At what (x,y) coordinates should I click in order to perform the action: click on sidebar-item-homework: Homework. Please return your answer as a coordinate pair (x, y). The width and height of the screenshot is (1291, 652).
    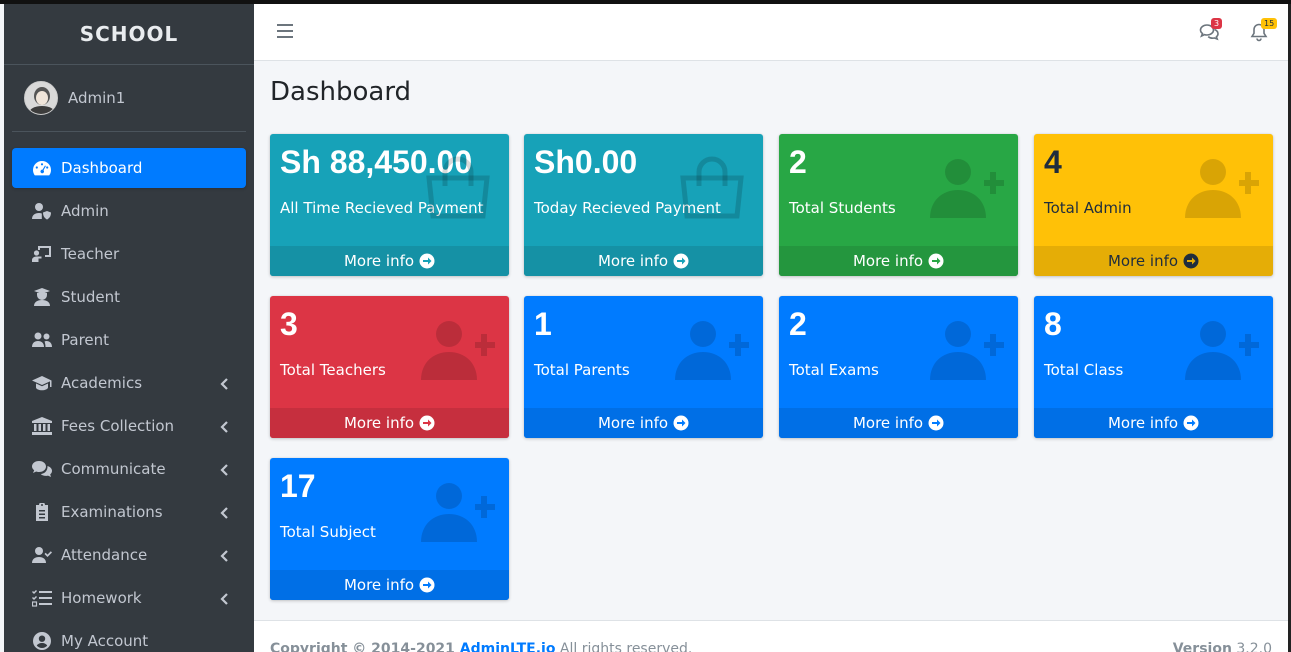
    Looking at the image, I should click on (129, 598).